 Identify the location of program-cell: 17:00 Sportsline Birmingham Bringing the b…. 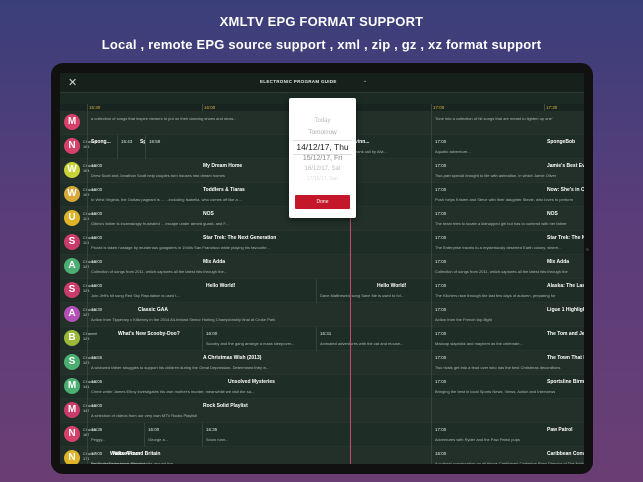
(507, 387).